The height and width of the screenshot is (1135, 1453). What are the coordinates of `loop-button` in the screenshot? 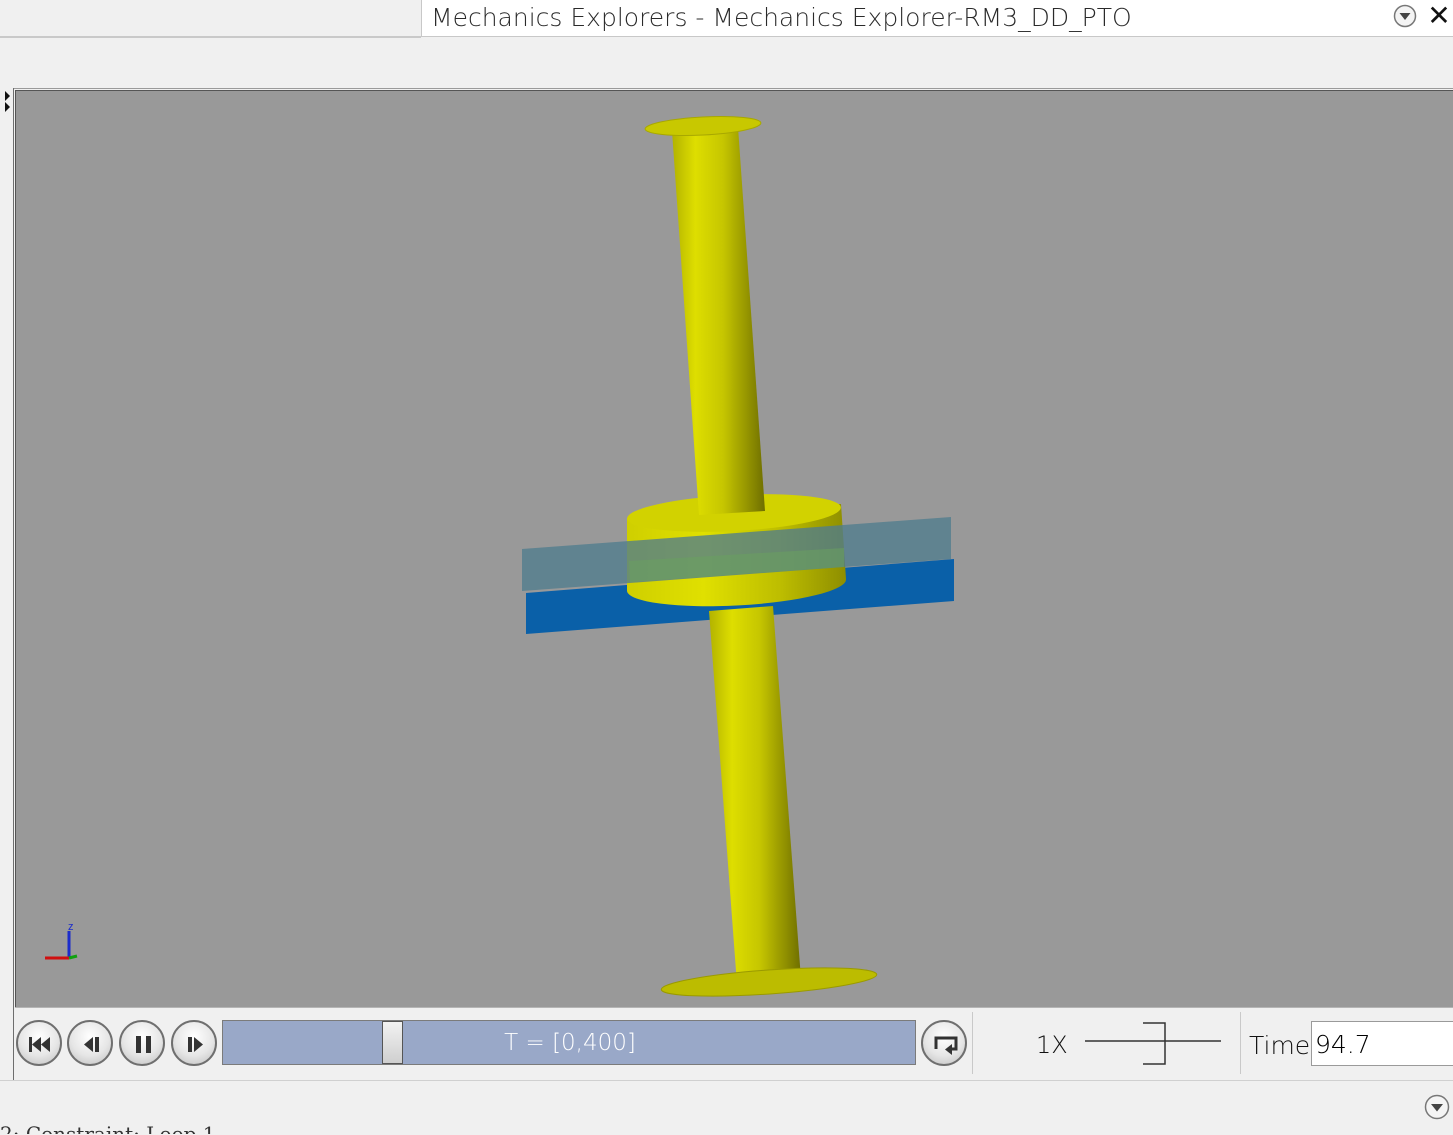 It's located at (944, 1043).